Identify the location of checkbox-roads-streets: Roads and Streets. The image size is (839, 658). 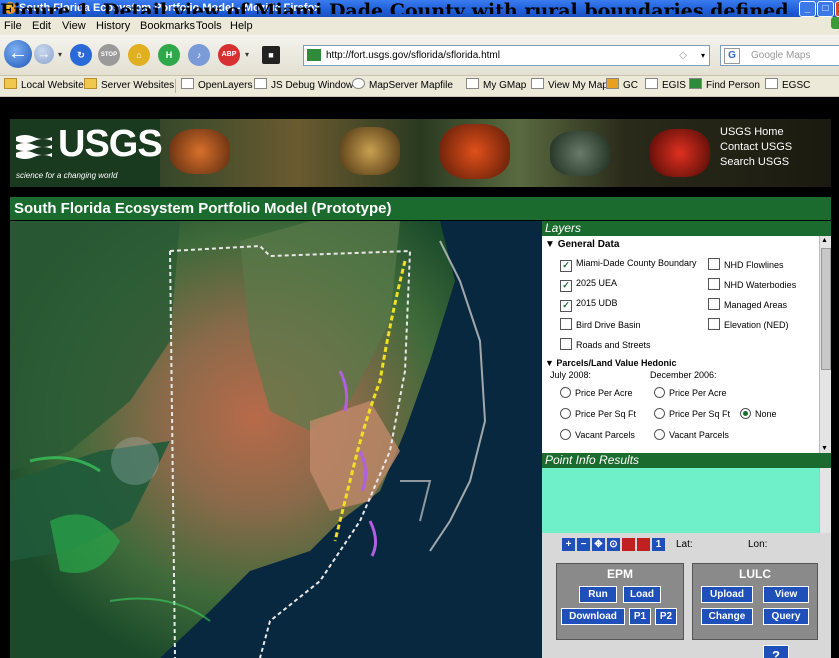
(605, 344).